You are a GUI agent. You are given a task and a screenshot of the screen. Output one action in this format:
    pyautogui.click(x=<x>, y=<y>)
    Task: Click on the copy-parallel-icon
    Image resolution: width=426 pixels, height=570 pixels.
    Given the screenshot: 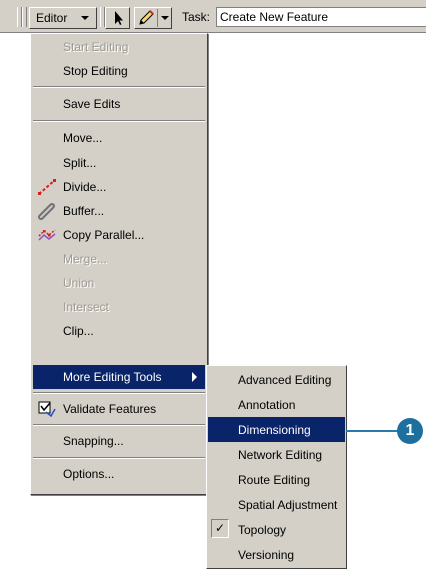 What is the action you would take?
    pyautogui.click(x=47, y=235)
    